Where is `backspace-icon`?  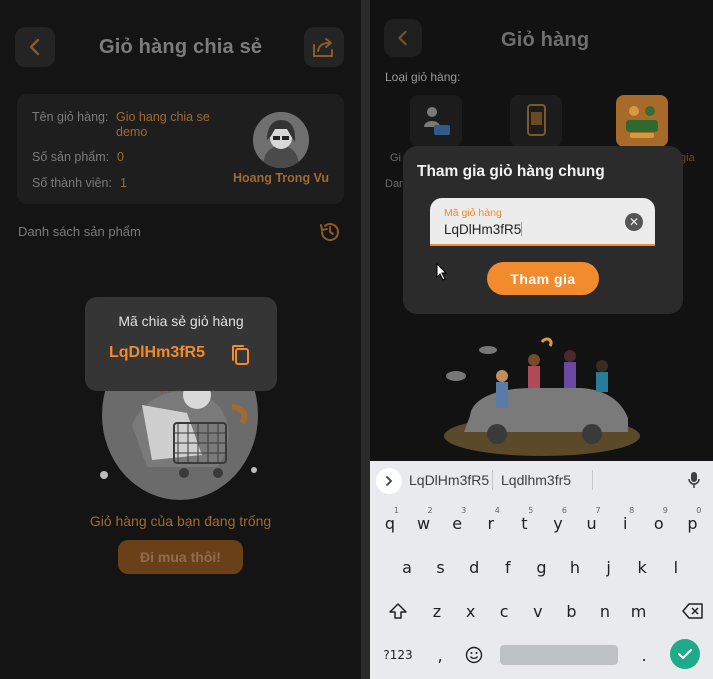 backspace-icon is located at coordinates (692, 611).